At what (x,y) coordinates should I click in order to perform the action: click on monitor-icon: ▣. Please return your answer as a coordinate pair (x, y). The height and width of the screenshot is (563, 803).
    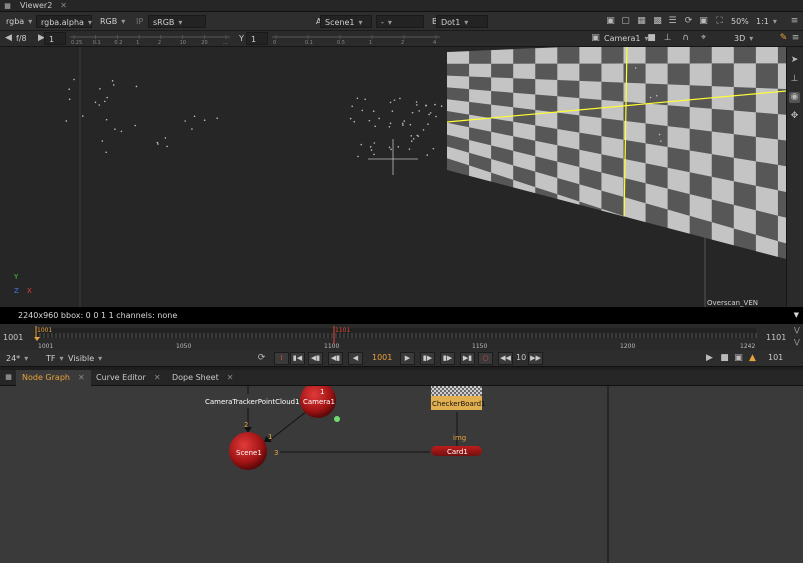
    Looking at the image, I should click on (610, 21).